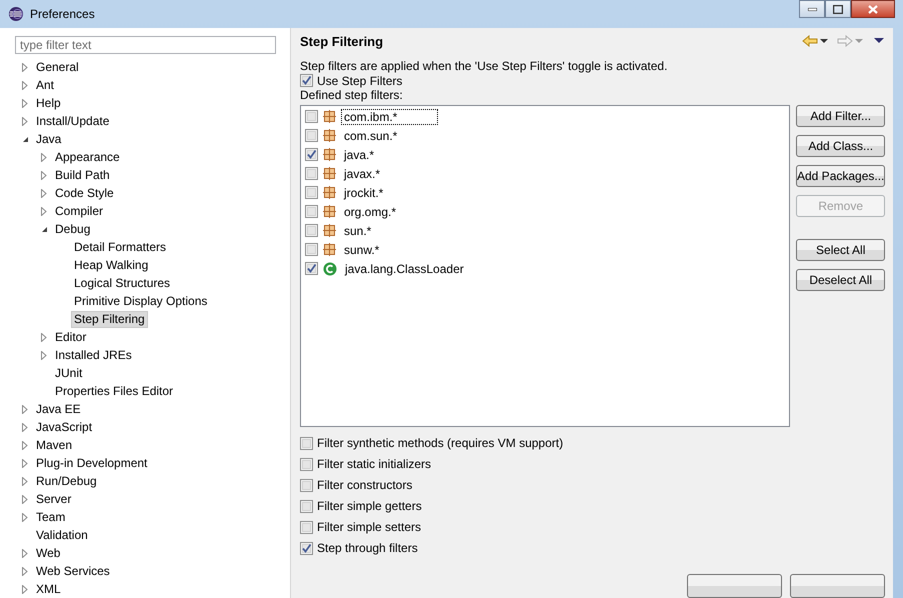 The height and width of the screenshot is (598, 903). Describe the element at coordinates (73, 571) in the screenshot. I see `tree-item: Web Services` at that location.